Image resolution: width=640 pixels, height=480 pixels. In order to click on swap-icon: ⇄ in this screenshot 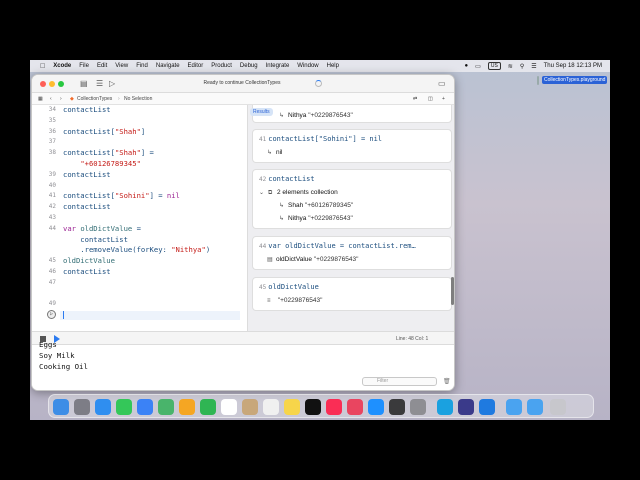, I will do `click(415, 99)`.